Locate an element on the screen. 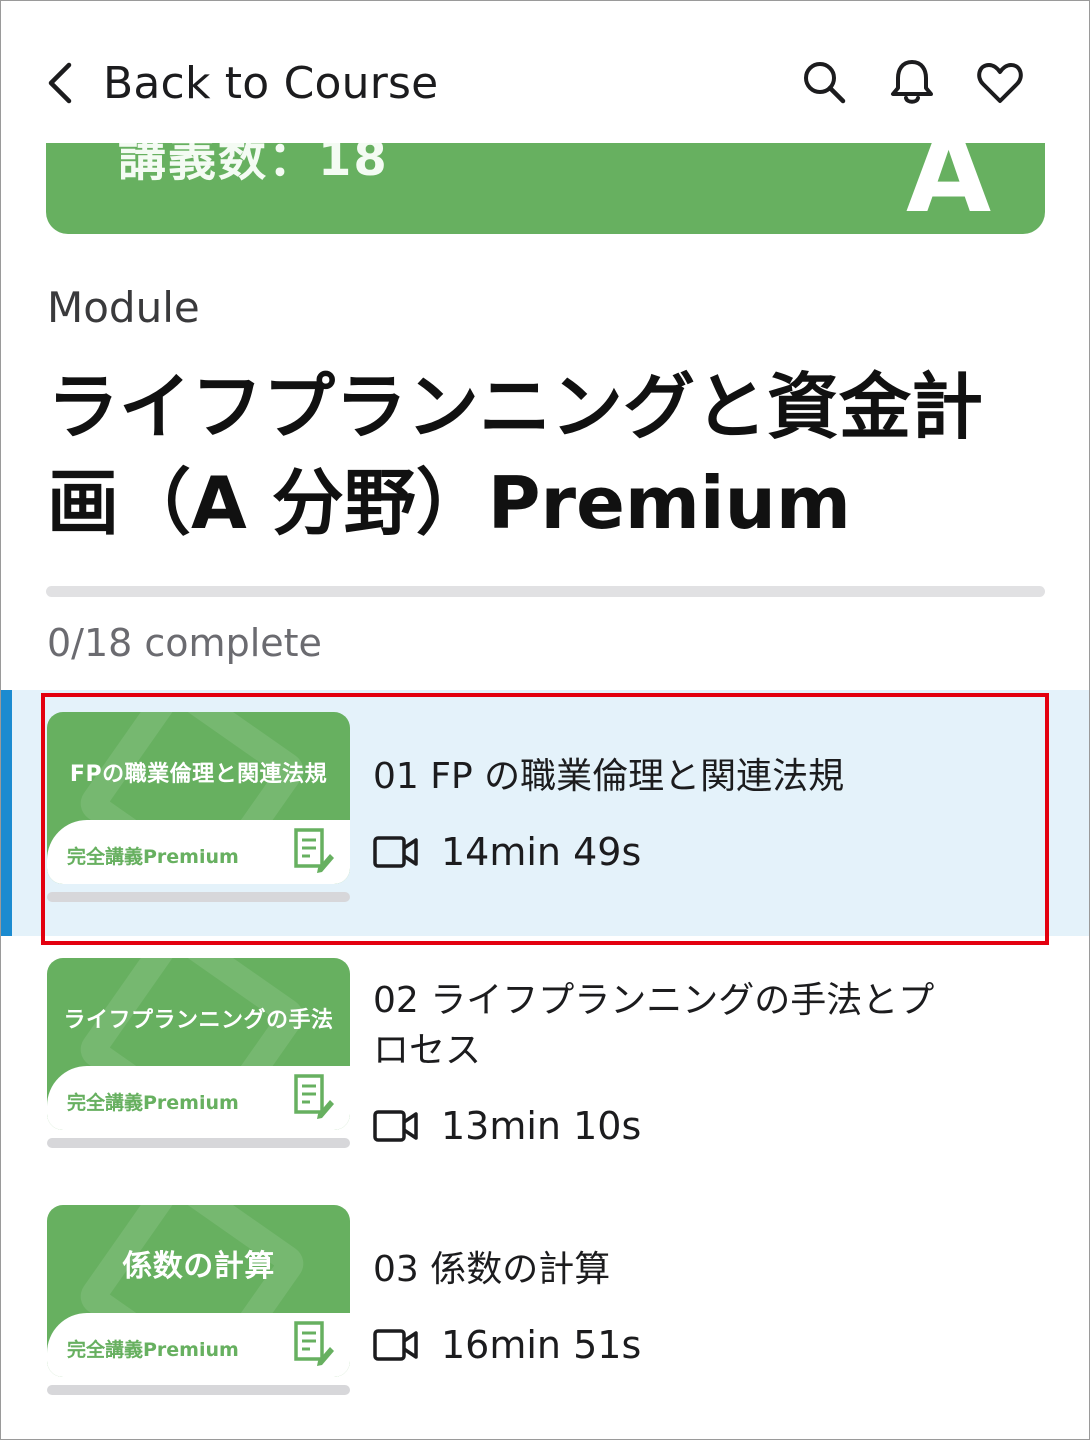 The image size is (1090, 1440). lesson-duration: 16min 51s is located at coordinates (541, 1345).